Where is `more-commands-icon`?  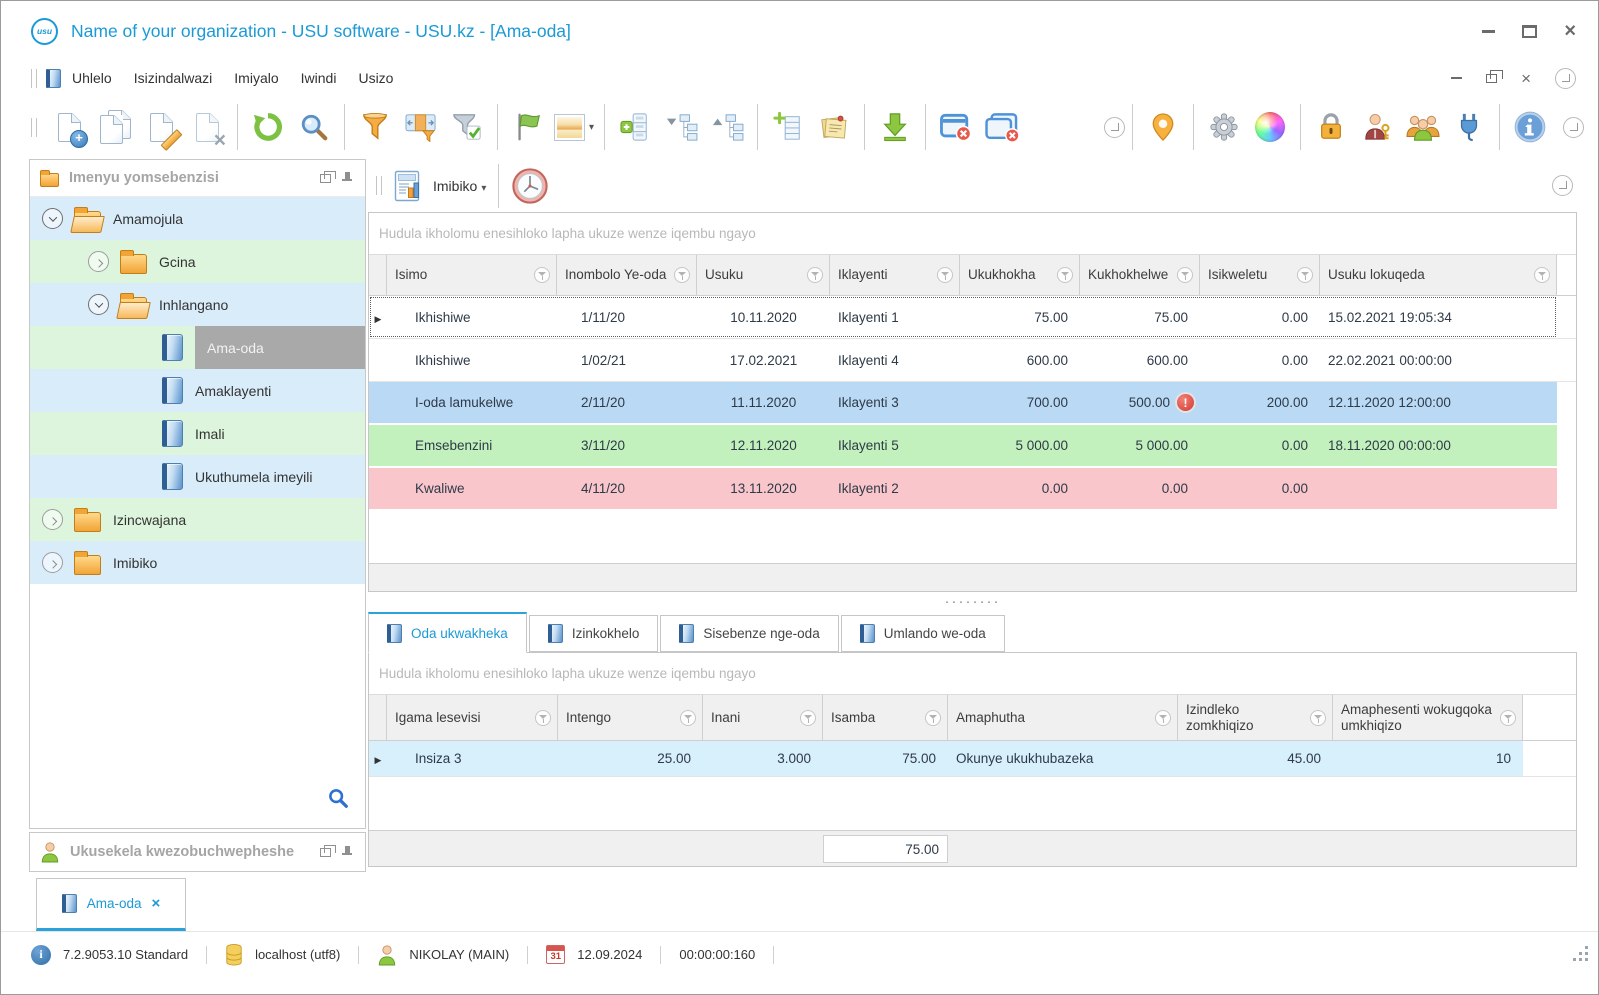
more-commands-icon is located at coordinates (1562, 185).